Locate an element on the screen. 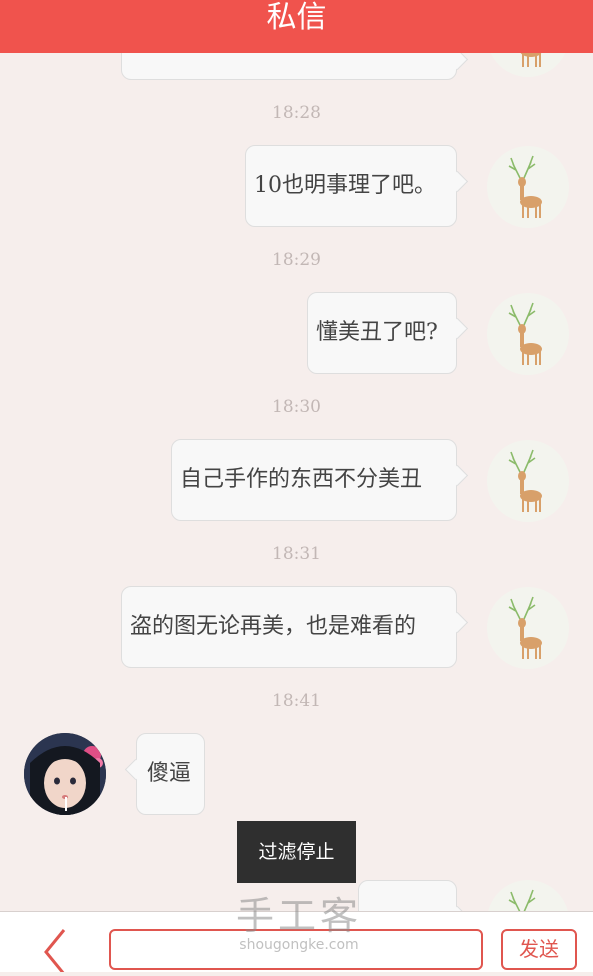 Image resolution: width=593 pixels, height=976 pixels. back-button is located at coordinates (58, 951).